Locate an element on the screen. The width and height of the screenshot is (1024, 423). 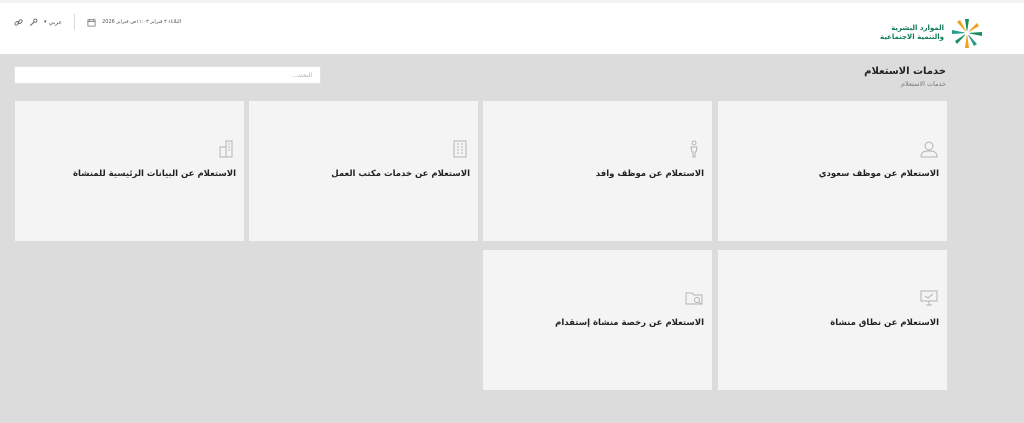
card-label: الاستعلام عن رخصة منشاة إستقدام is located at coordinates (629, 323).